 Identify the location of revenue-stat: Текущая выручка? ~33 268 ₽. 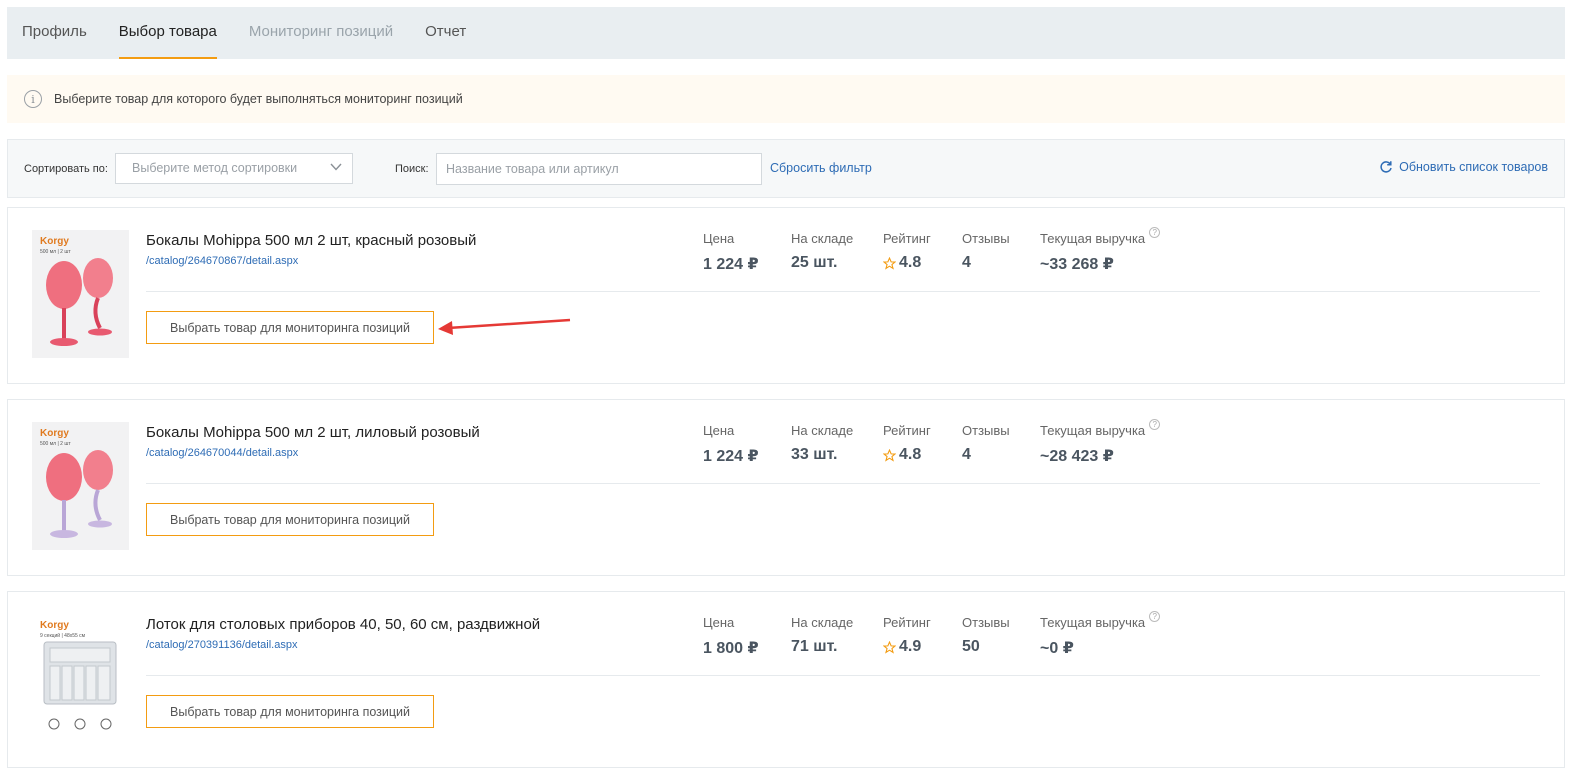
(1100, 250).